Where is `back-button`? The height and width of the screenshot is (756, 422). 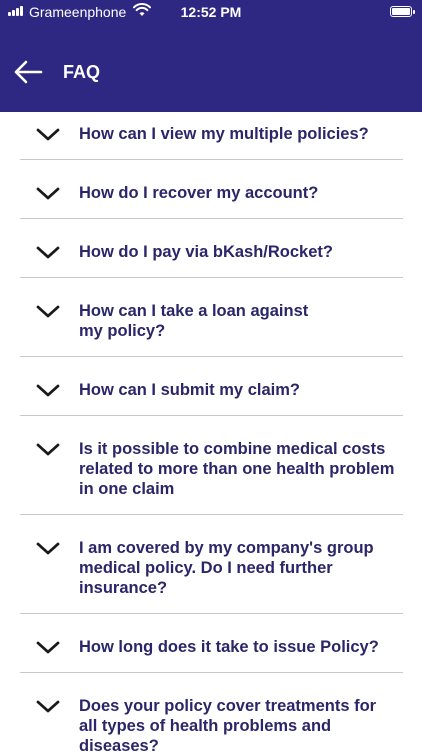
back-button is located at coordinates (28, 72).